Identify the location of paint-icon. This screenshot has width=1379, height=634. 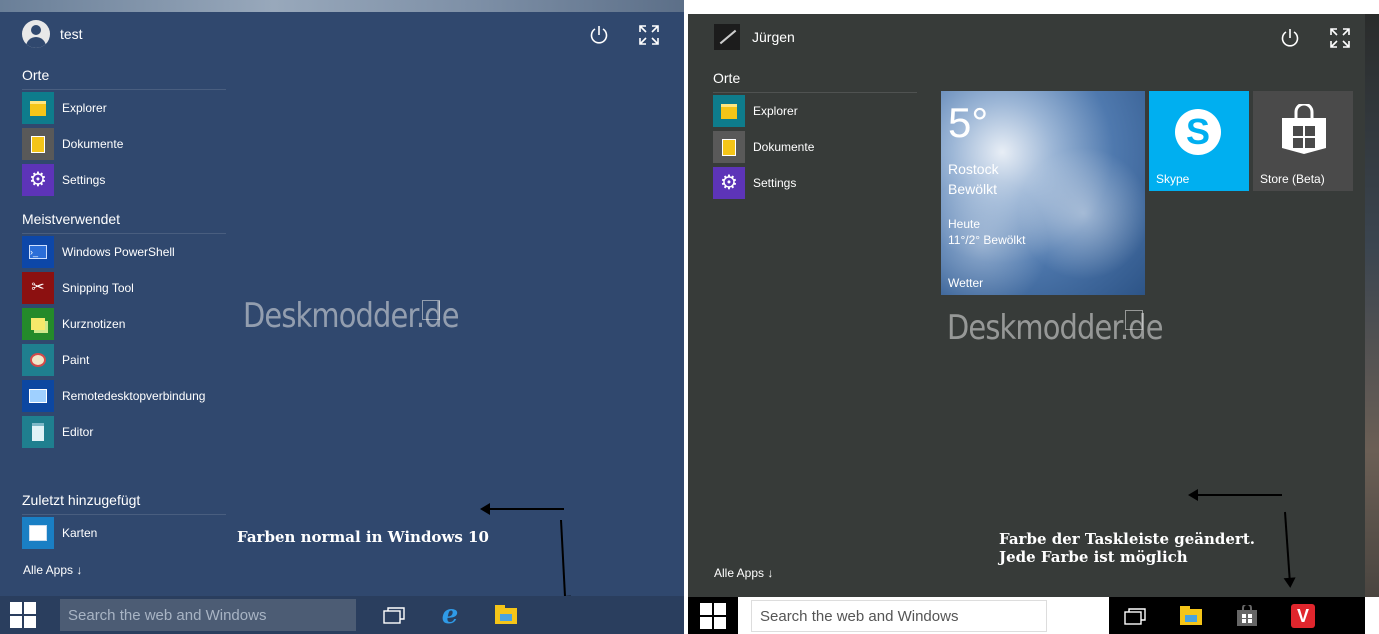
(38, 360).